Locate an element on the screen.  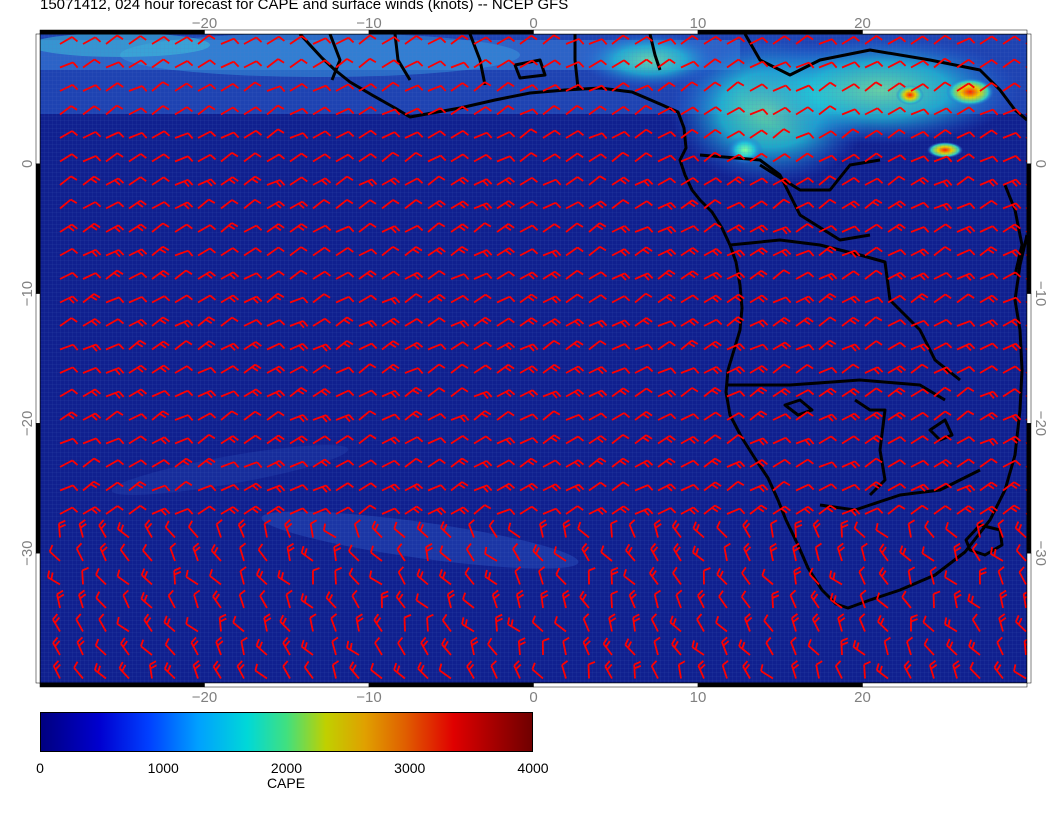
lon-tick-label-bottom: −10 is located at coordinates (368, 697).